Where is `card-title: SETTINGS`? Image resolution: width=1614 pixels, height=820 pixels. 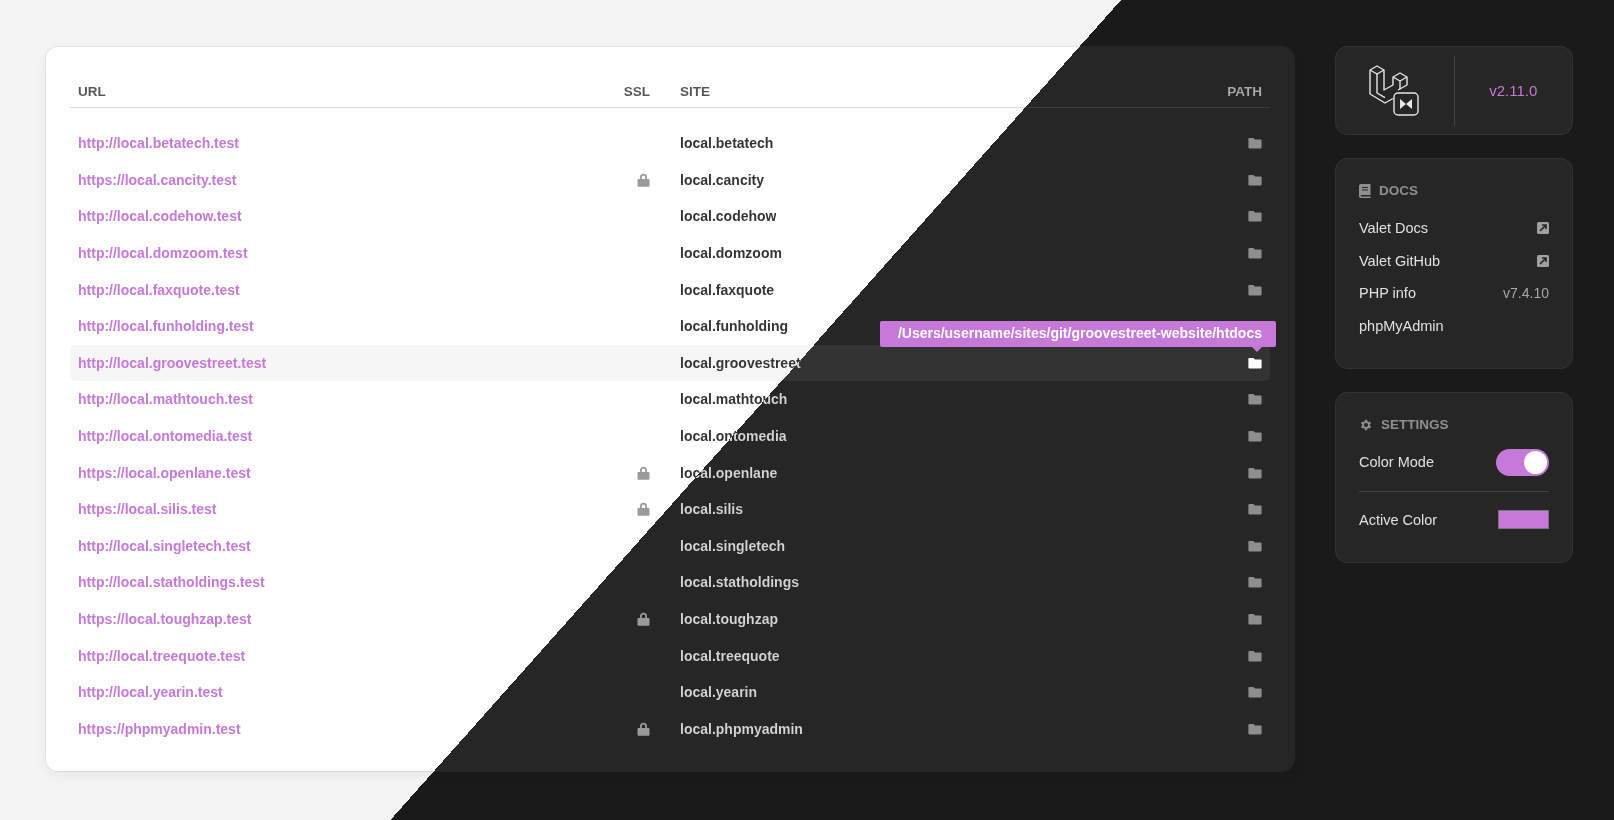
card-title: SETTINGS is located at coordinates (1415, 424).